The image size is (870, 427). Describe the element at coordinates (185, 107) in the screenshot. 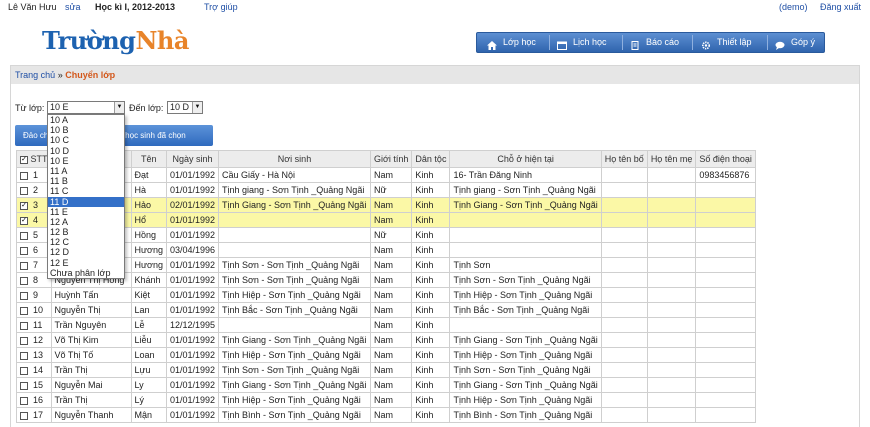

I see `to-class-select: 10 D ▼` at that location.